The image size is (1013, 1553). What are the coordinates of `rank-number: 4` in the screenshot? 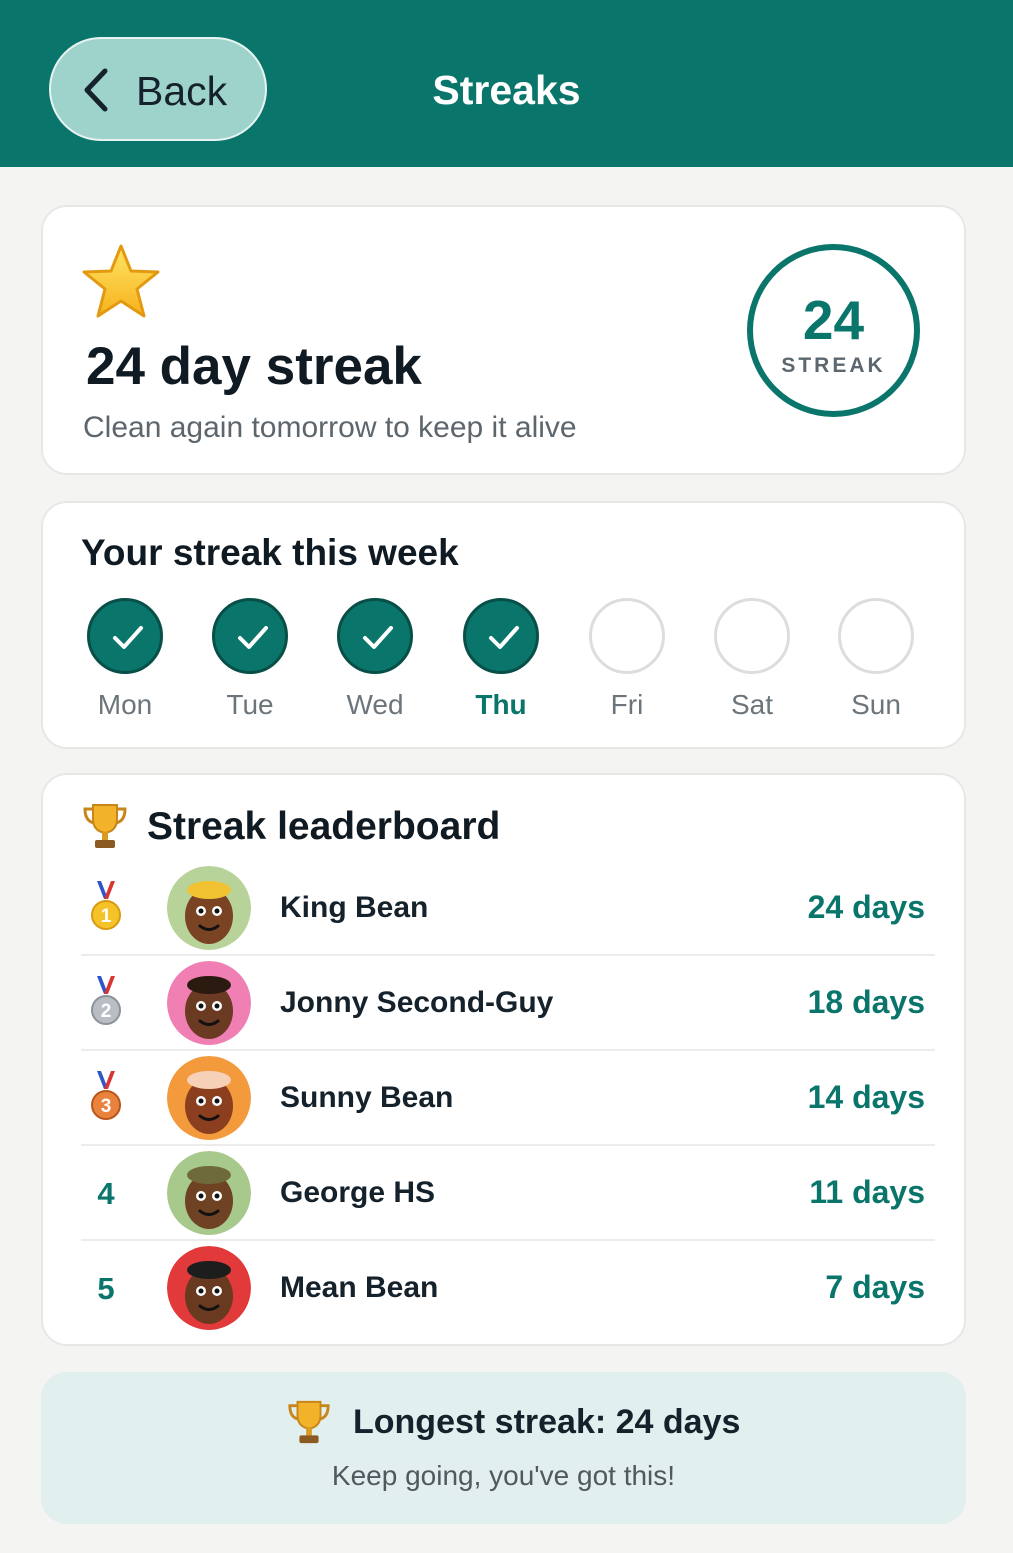 It's located at (106, 1193).